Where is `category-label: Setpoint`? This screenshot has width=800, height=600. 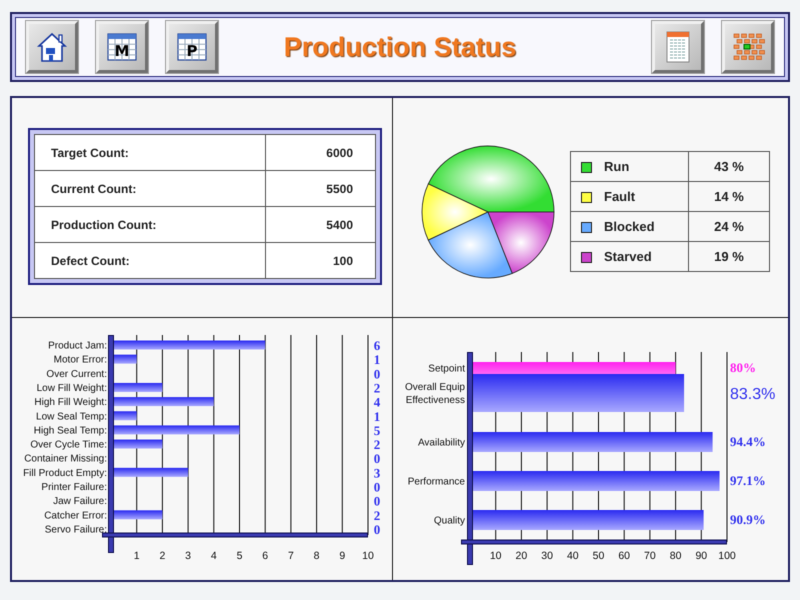
category-label: Setpoint is located at coordinates (446, 369).